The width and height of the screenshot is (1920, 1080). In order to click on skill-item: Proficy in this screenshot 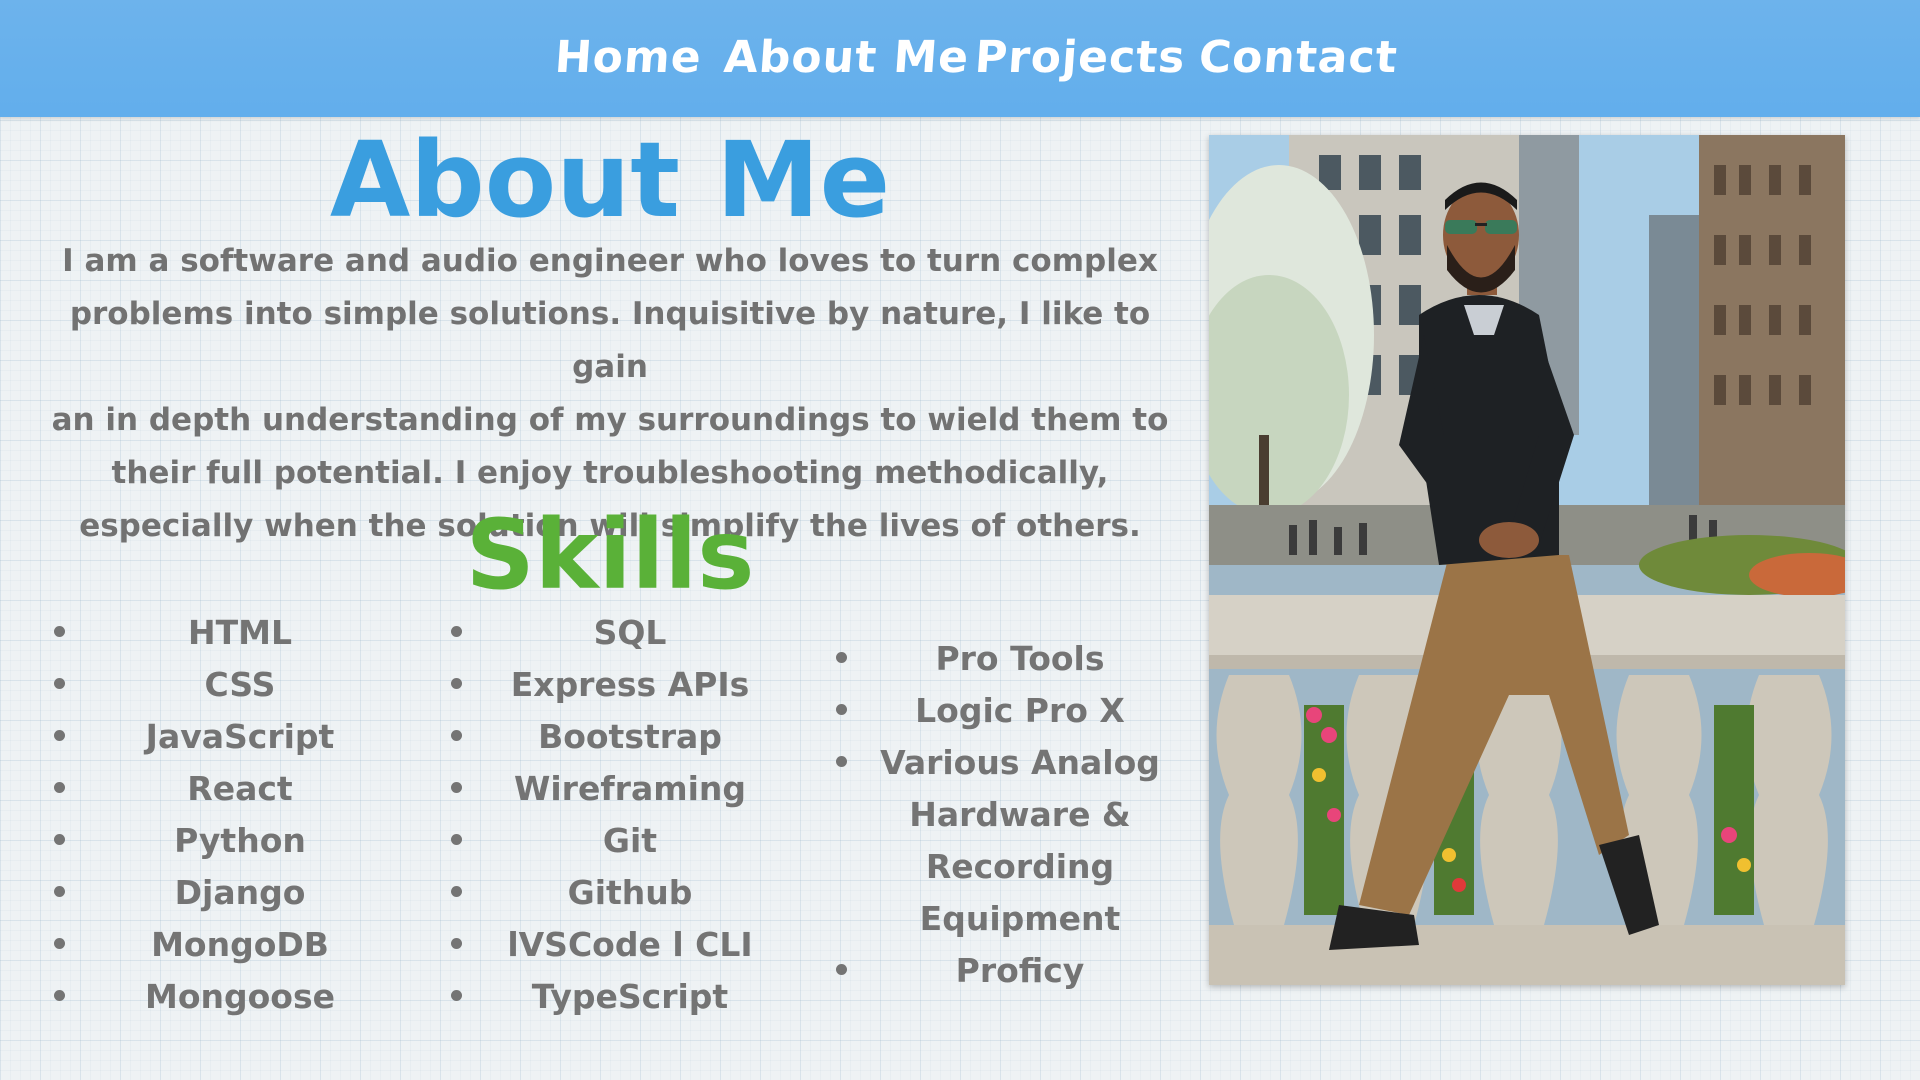, I will do `click(1020, 971)`.